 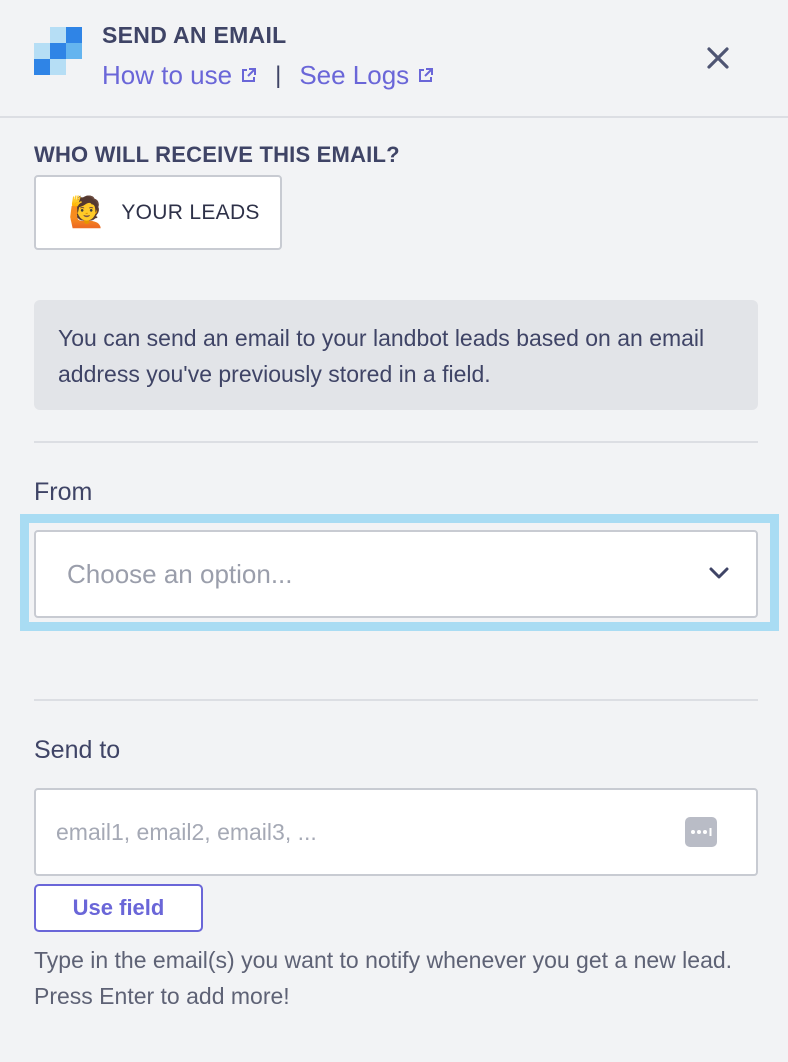 What do you see at coordinates (268, 75) in the screenshot?
I see `header-links: How to use | See Logs` at bounding box center [268, 75].